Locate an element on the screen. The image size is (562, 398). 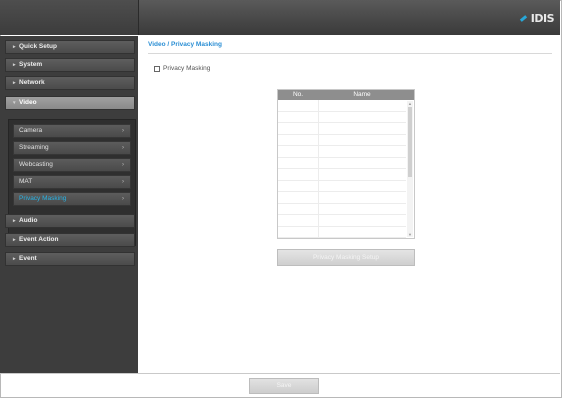
divider is located at coordinates (350, 53).